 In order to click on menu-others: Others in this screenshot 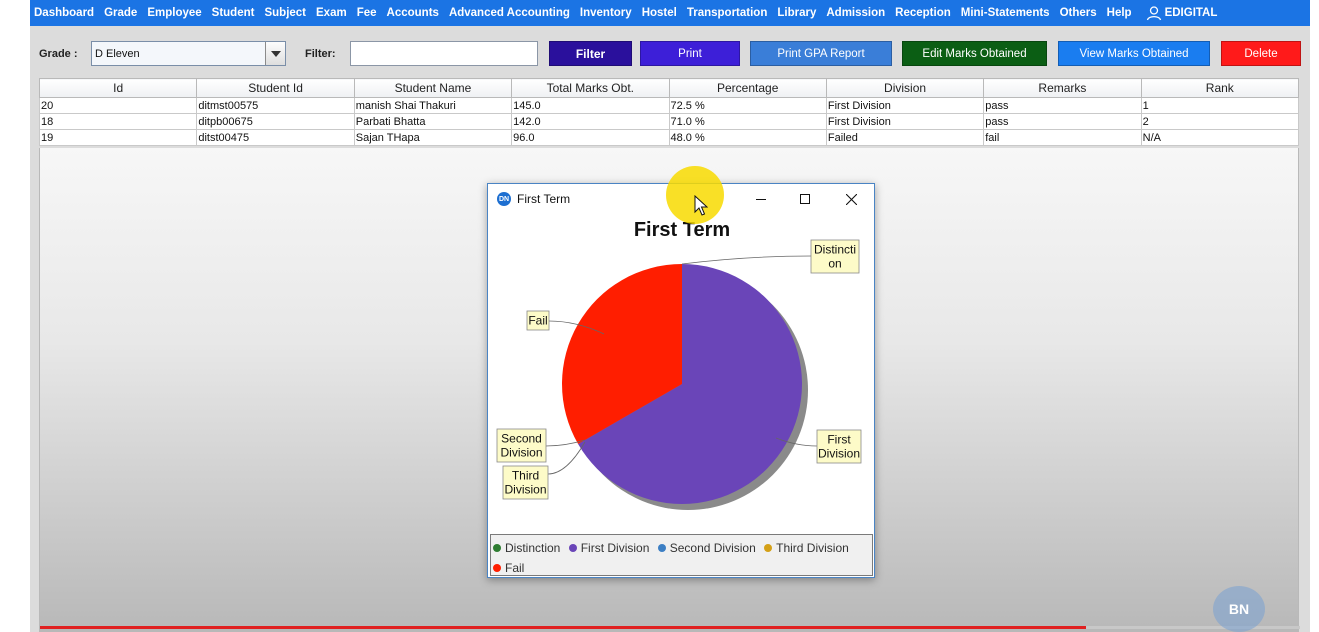, I will do `click(1078, 13)`.